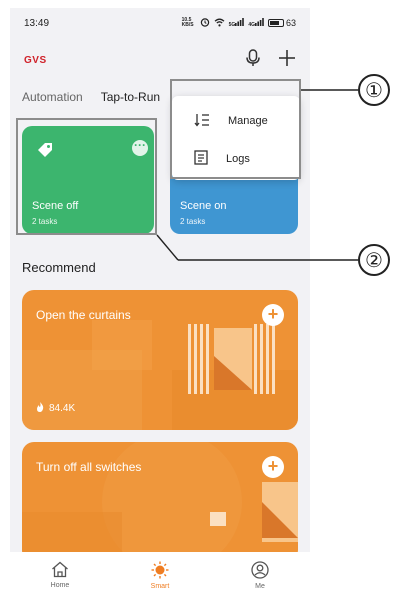  Describe the element at coordinates (83, 315) in the screenshot. I see `recommend-card-title: Open the curtains` at that location.